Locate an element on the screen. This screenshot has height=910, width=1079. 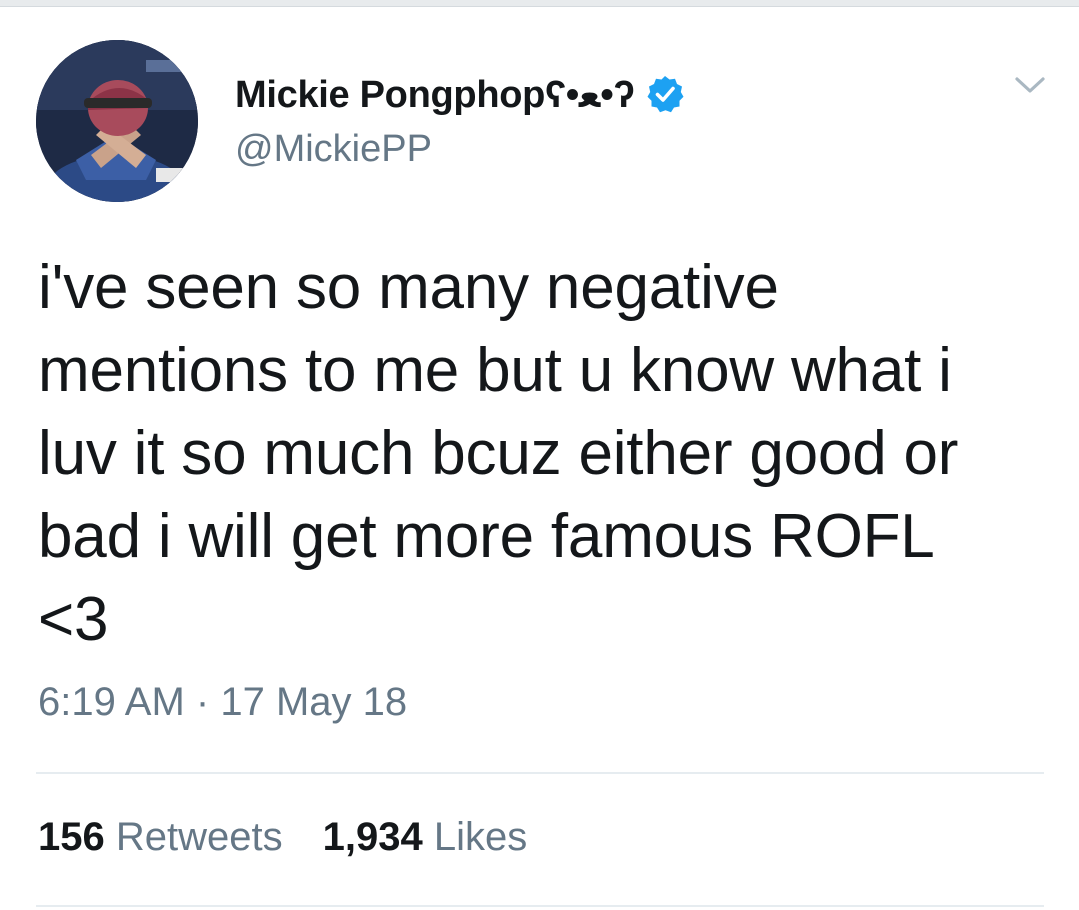
likes-stat: 1,934 Likes is located at coordinates (425, 837).